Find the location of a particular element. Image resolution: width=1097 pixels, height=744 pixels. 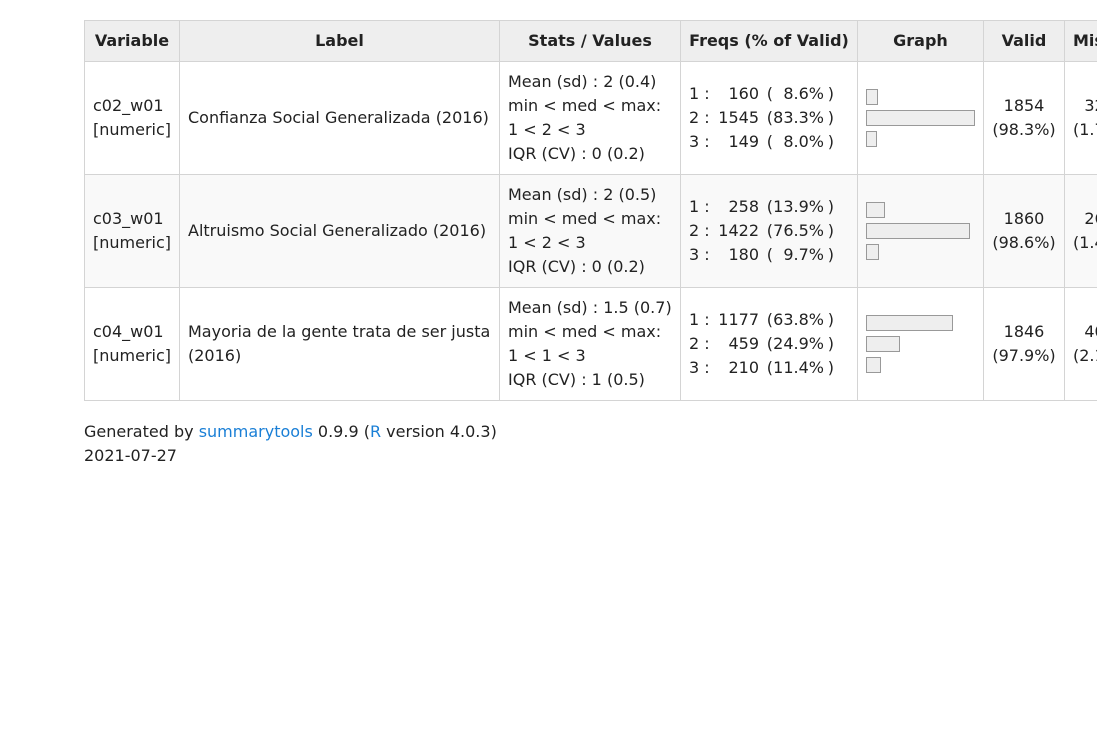

freq-row: 1 : 1177 ( 63.8% ) is located at coordinates (769, 320).